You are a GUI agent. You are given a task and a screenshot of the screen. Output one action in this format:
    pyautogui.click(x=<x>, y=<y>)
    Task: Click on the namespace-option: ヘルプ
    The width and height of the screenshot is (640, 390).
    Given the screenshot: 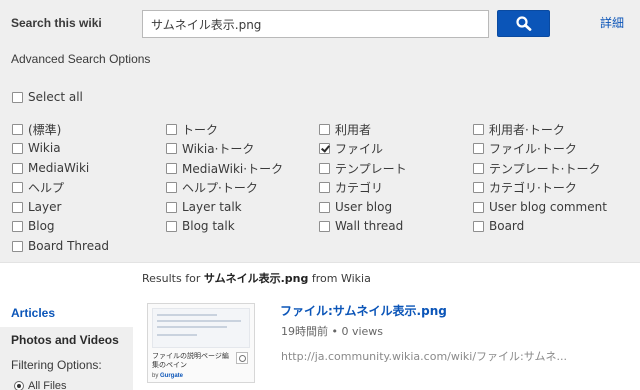 What is the action you would take?
    pyautogui.click(x=38, y=187)
    